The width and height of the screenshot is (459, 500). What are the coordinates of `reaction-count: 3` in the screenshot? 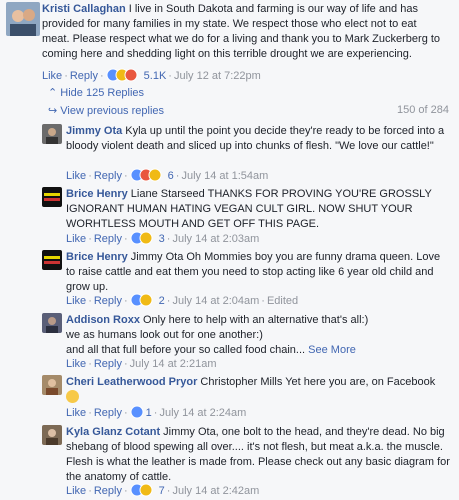 It's located at (162, 239).